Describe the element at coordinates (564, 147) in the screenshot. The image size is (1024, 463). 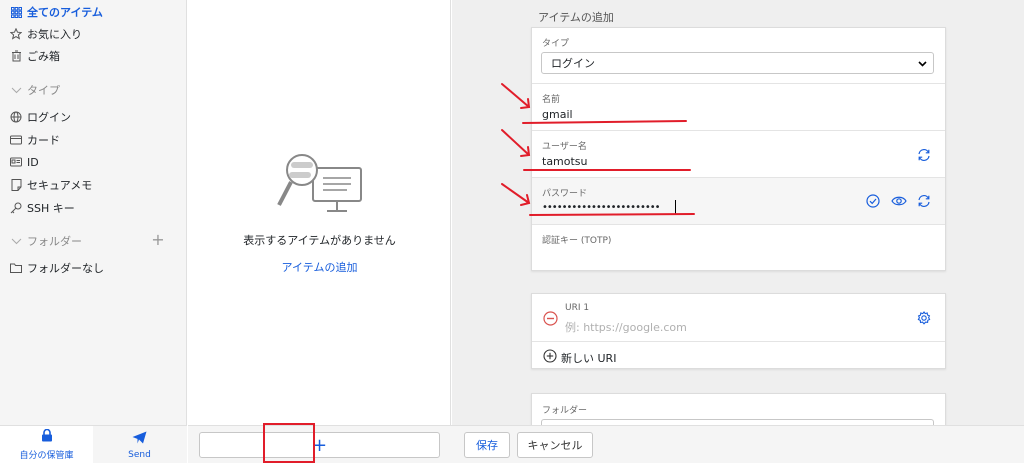
I see `username-label: ユーザー名` at that location.